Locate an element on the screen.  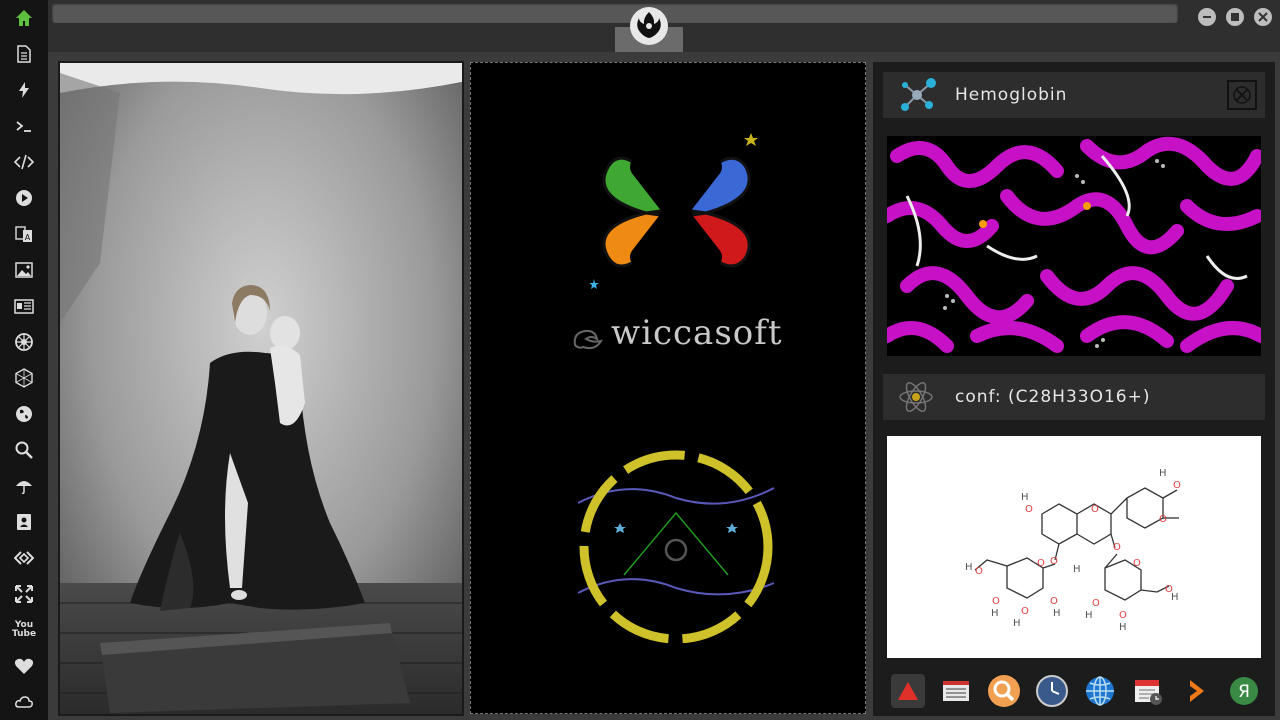
protein-title: Hemoglobin is located at coordinates (1011, 95).